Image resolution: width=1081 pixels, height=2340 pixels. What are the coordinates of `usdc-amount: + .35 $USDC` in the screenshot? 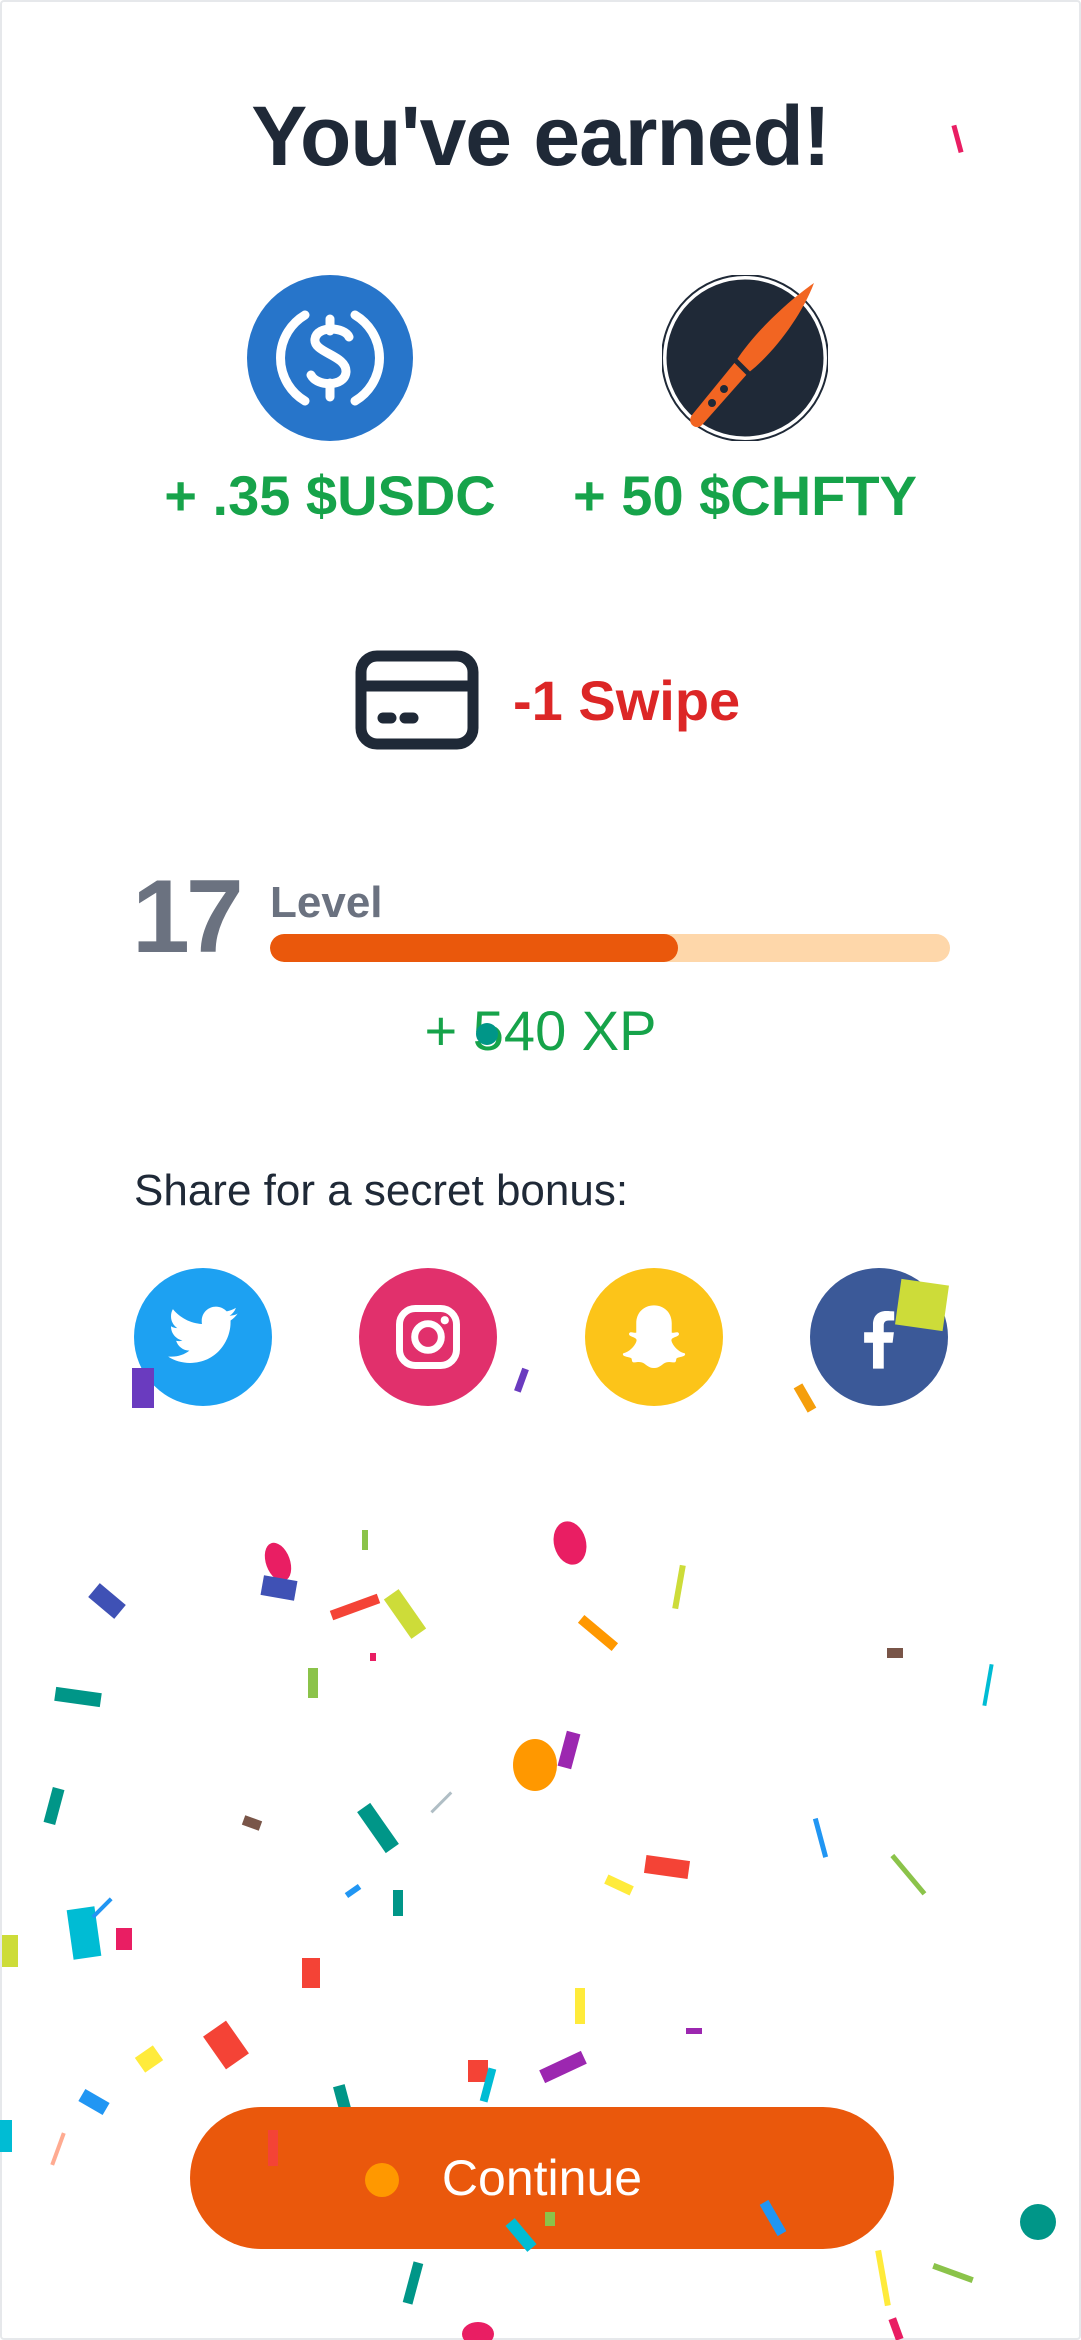 It's located at (330, 495).